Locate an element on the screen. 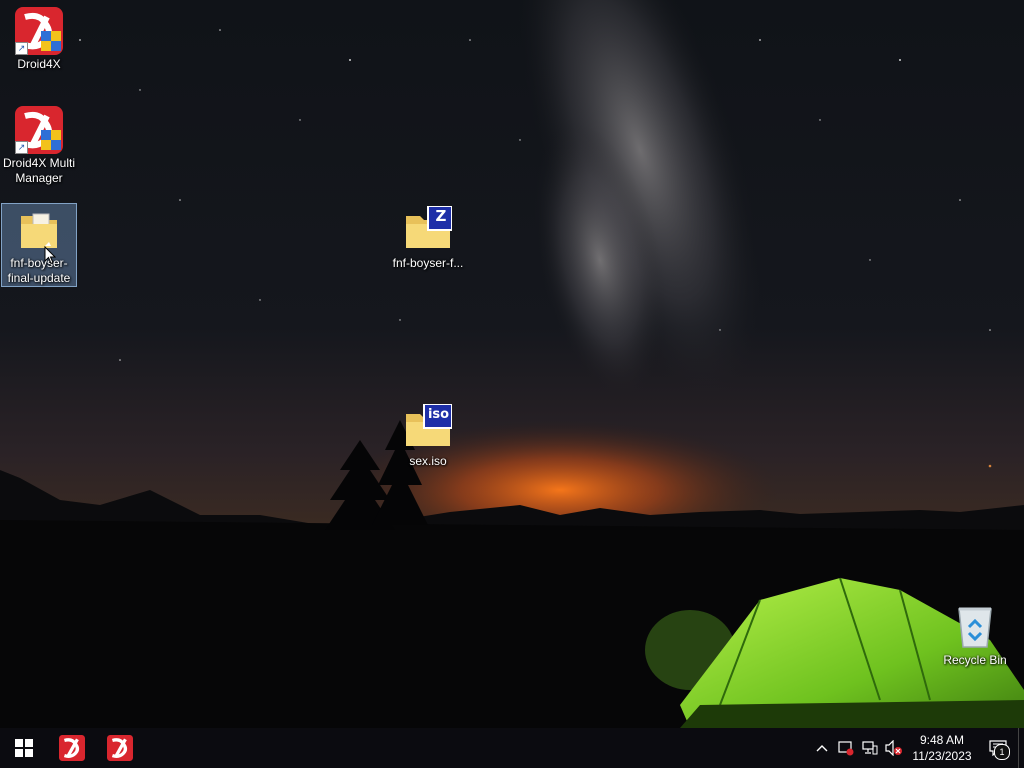 Image resolution: width=1024 pixels, height=768 pixels. zip-archive-icon: Z is located at coordinates (428, 229).